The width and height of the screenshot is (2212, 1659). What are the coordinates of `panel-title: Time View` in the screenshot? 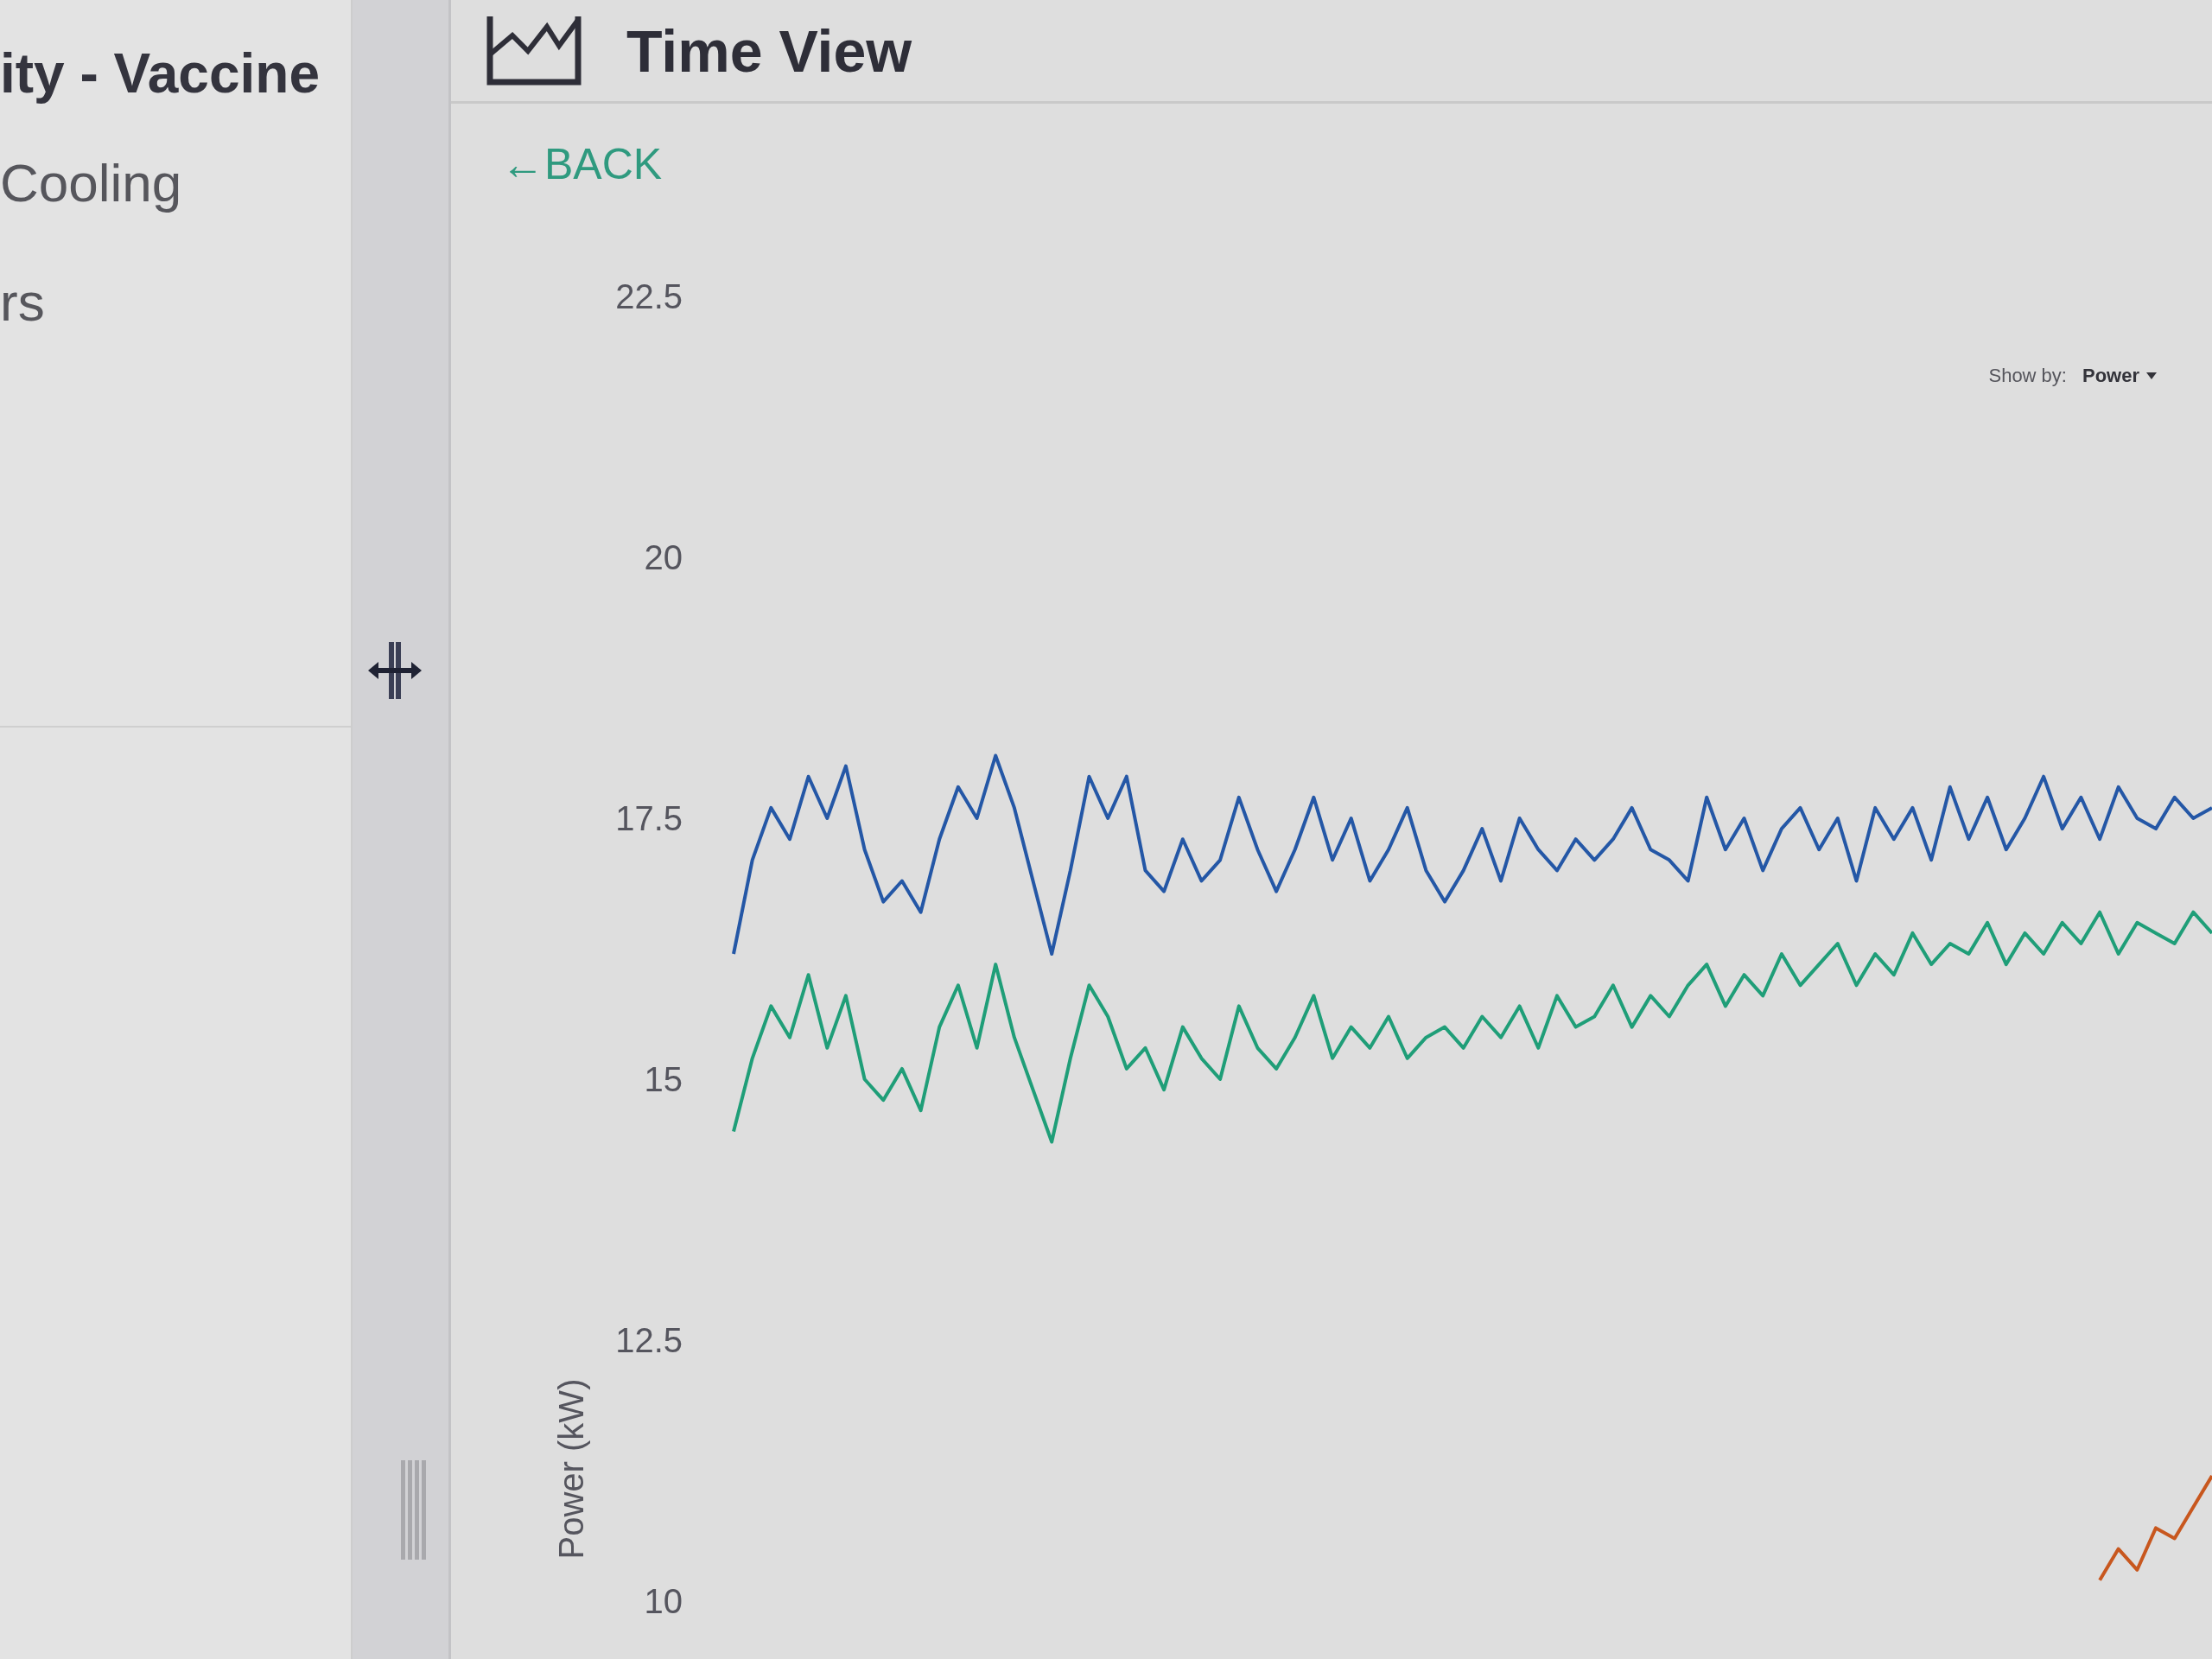 It's located at (769, 50).